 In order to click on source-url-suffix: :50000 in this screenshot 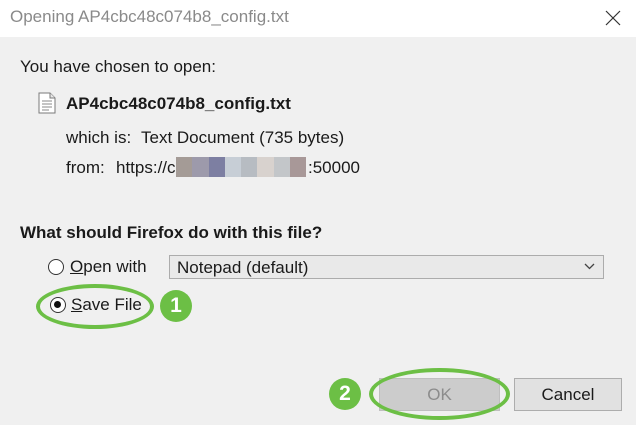, I will do `click(334, 167)`.